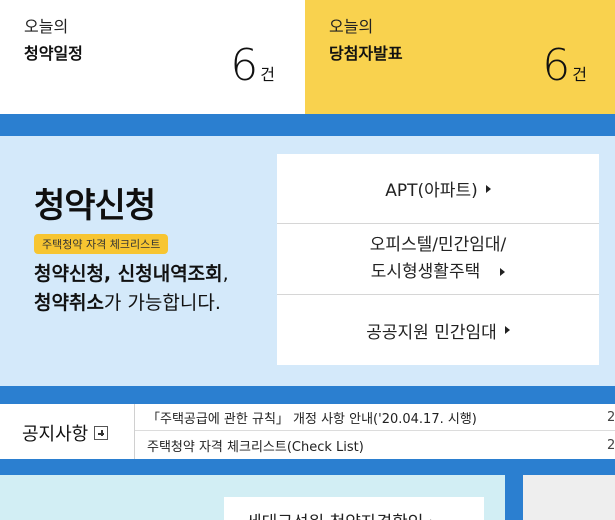  What do you see at coordinates (312, 419) in the screenshot?
I see `notice-item-text: 「주택공급에 관한 규칙」 개정 사항 안내('20.04.17. 시행)` at bounding box center [312, 419].